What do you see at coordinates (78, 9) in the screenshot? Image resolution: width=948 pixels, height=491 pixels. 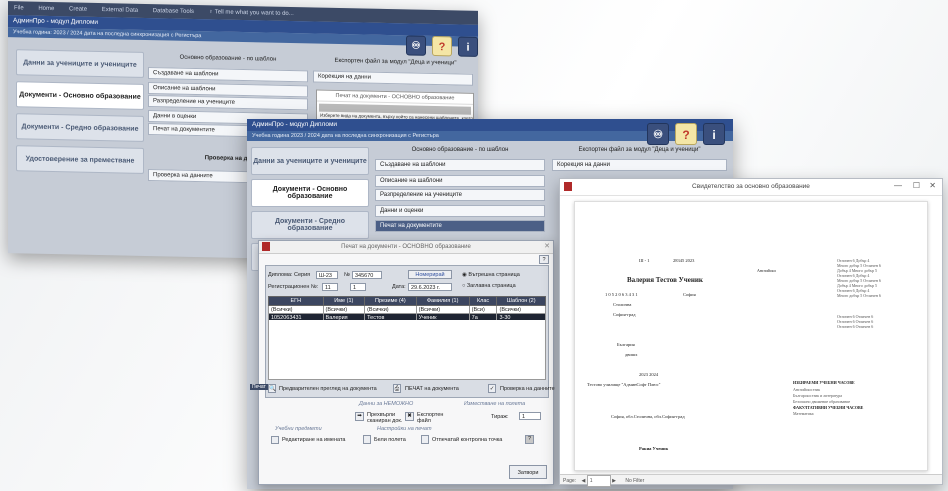 I see `menu-create: Create` at bounding box center [78, 9].